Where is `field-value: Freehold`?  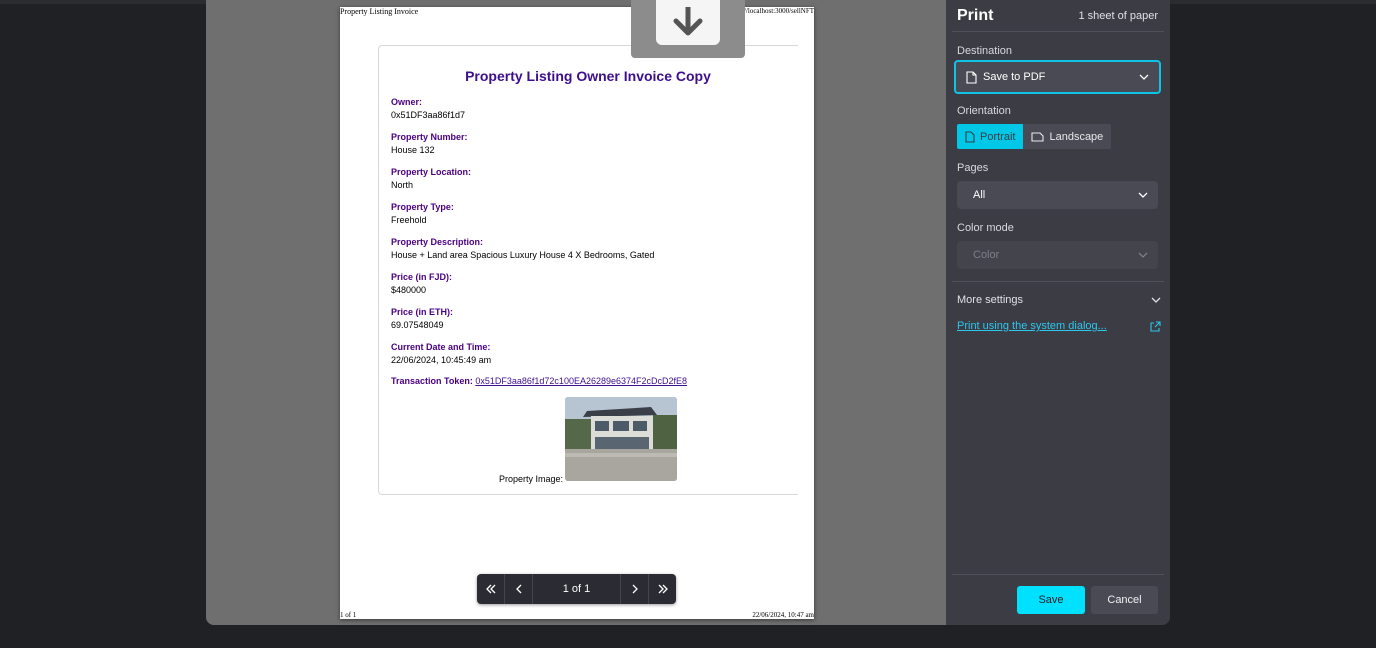 field-value: Freehold is located at coordinates (409, 220).